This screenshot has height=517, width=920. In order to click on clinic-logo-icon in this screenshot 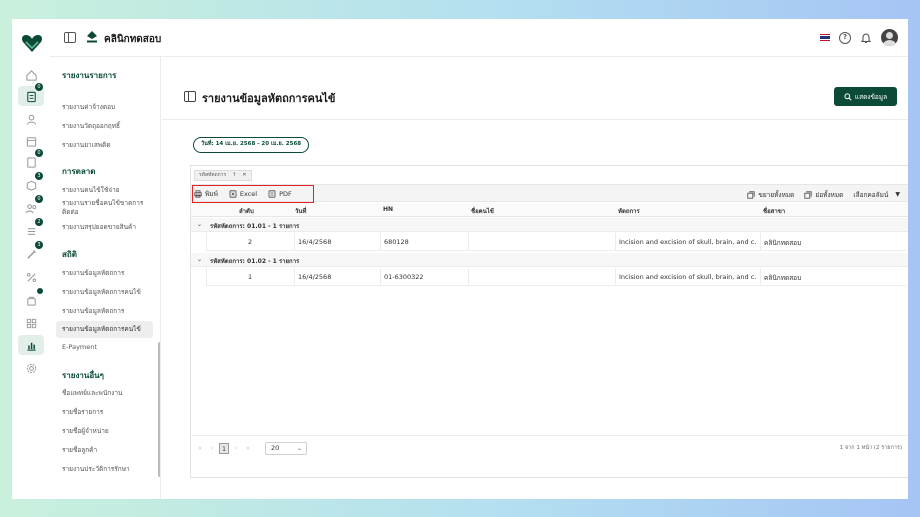, I will do `click(92, 37)`.